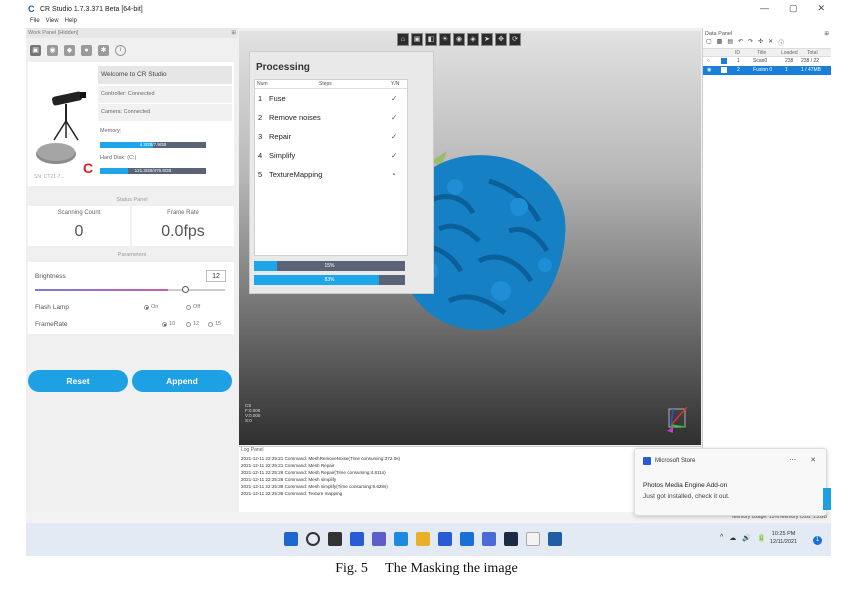 The height and width of the screenshot is (591, 853). Describe the element at coordinates (709, 43) in the screenshot. I see `new-icon: ▢` at that location.